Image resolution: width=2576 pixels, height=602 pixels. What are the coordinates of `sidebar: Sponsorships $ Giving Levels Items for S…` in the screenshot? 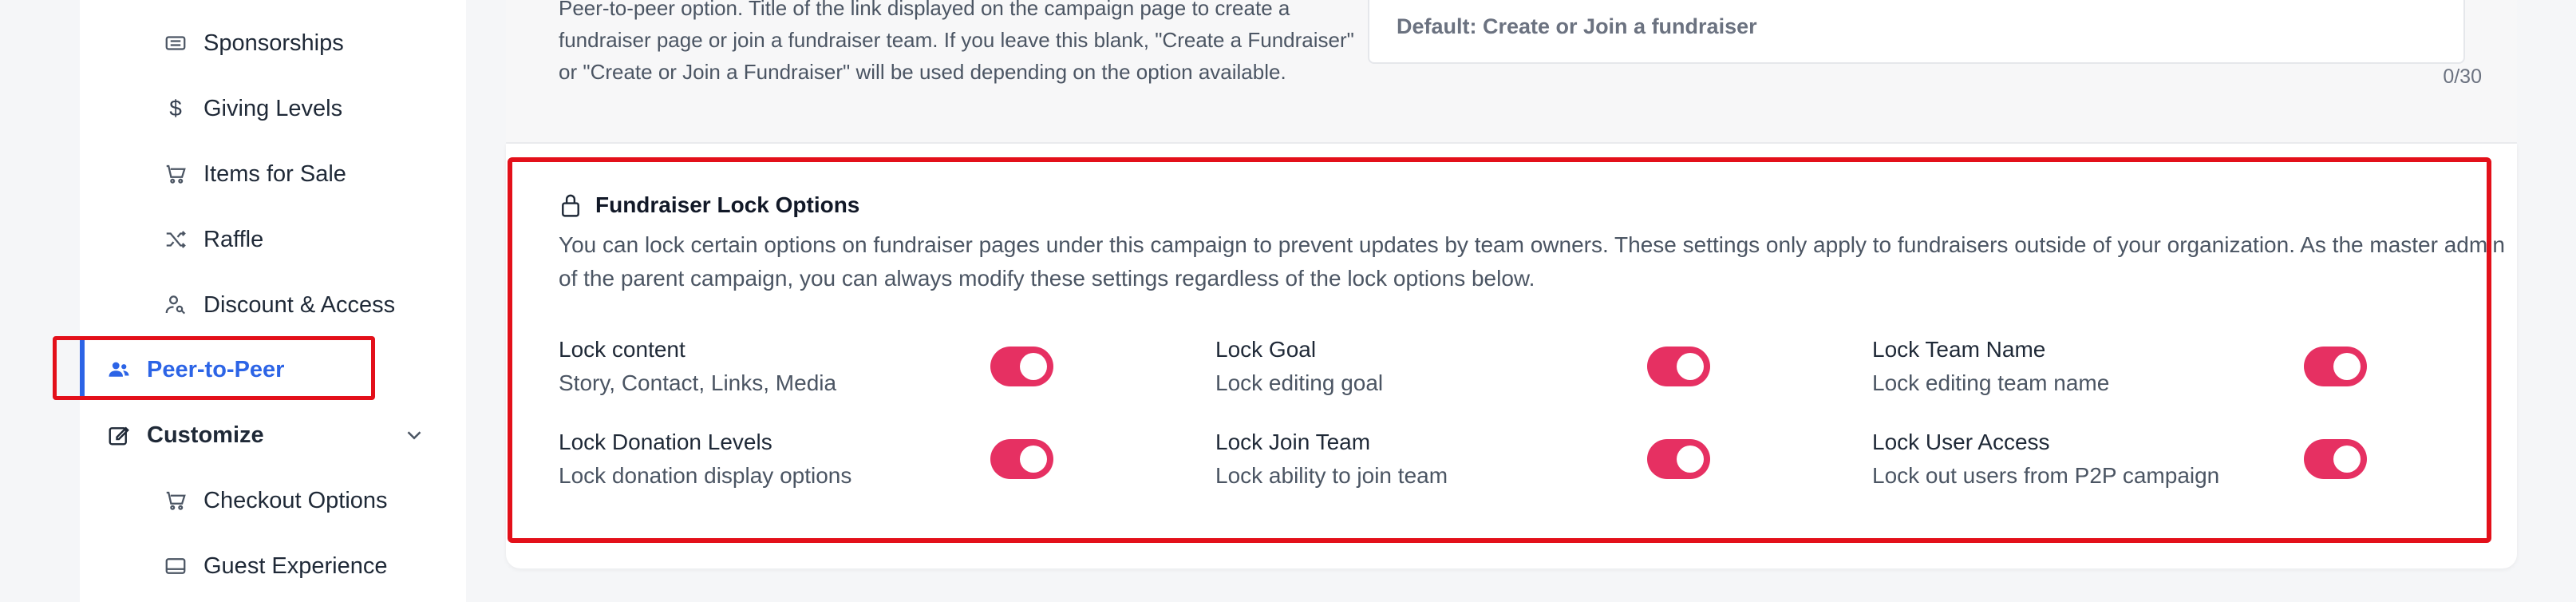 It's located at (273, 301).